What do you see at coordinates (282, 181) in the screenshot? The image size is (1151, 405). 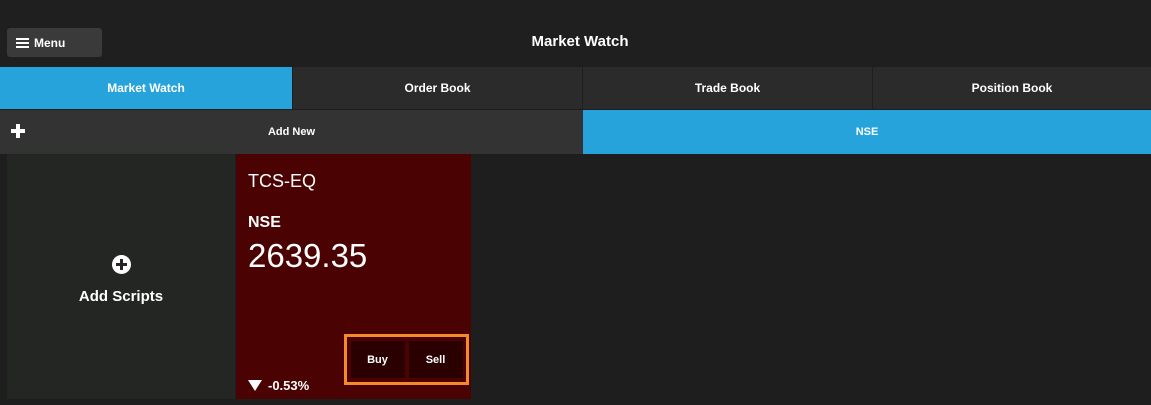 I see `script-symbol: TCS-EQ` at bounding box center [282, 181].